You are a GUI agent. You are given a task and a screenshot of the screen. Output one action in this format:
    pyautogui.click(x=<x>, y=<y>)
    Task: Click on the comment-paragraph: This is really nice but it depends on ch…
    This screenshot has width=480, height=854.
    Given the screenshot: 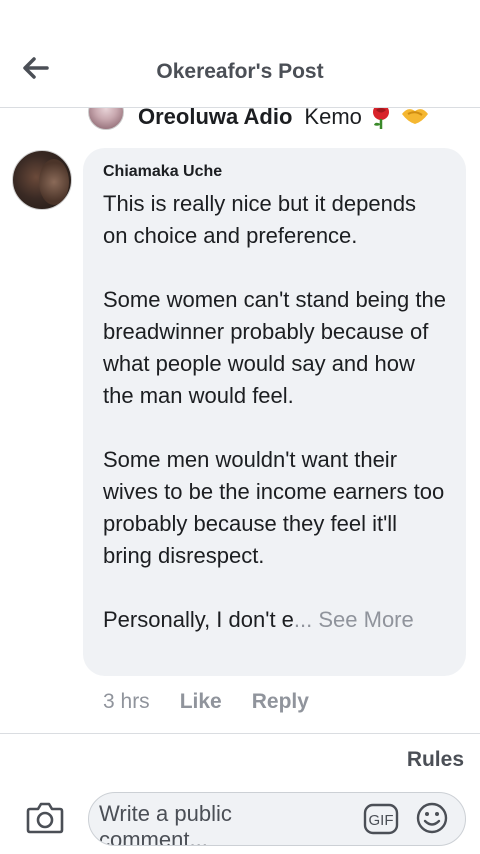 What is the action you would take?
    pyautogui.click(x=260, y=219)
    